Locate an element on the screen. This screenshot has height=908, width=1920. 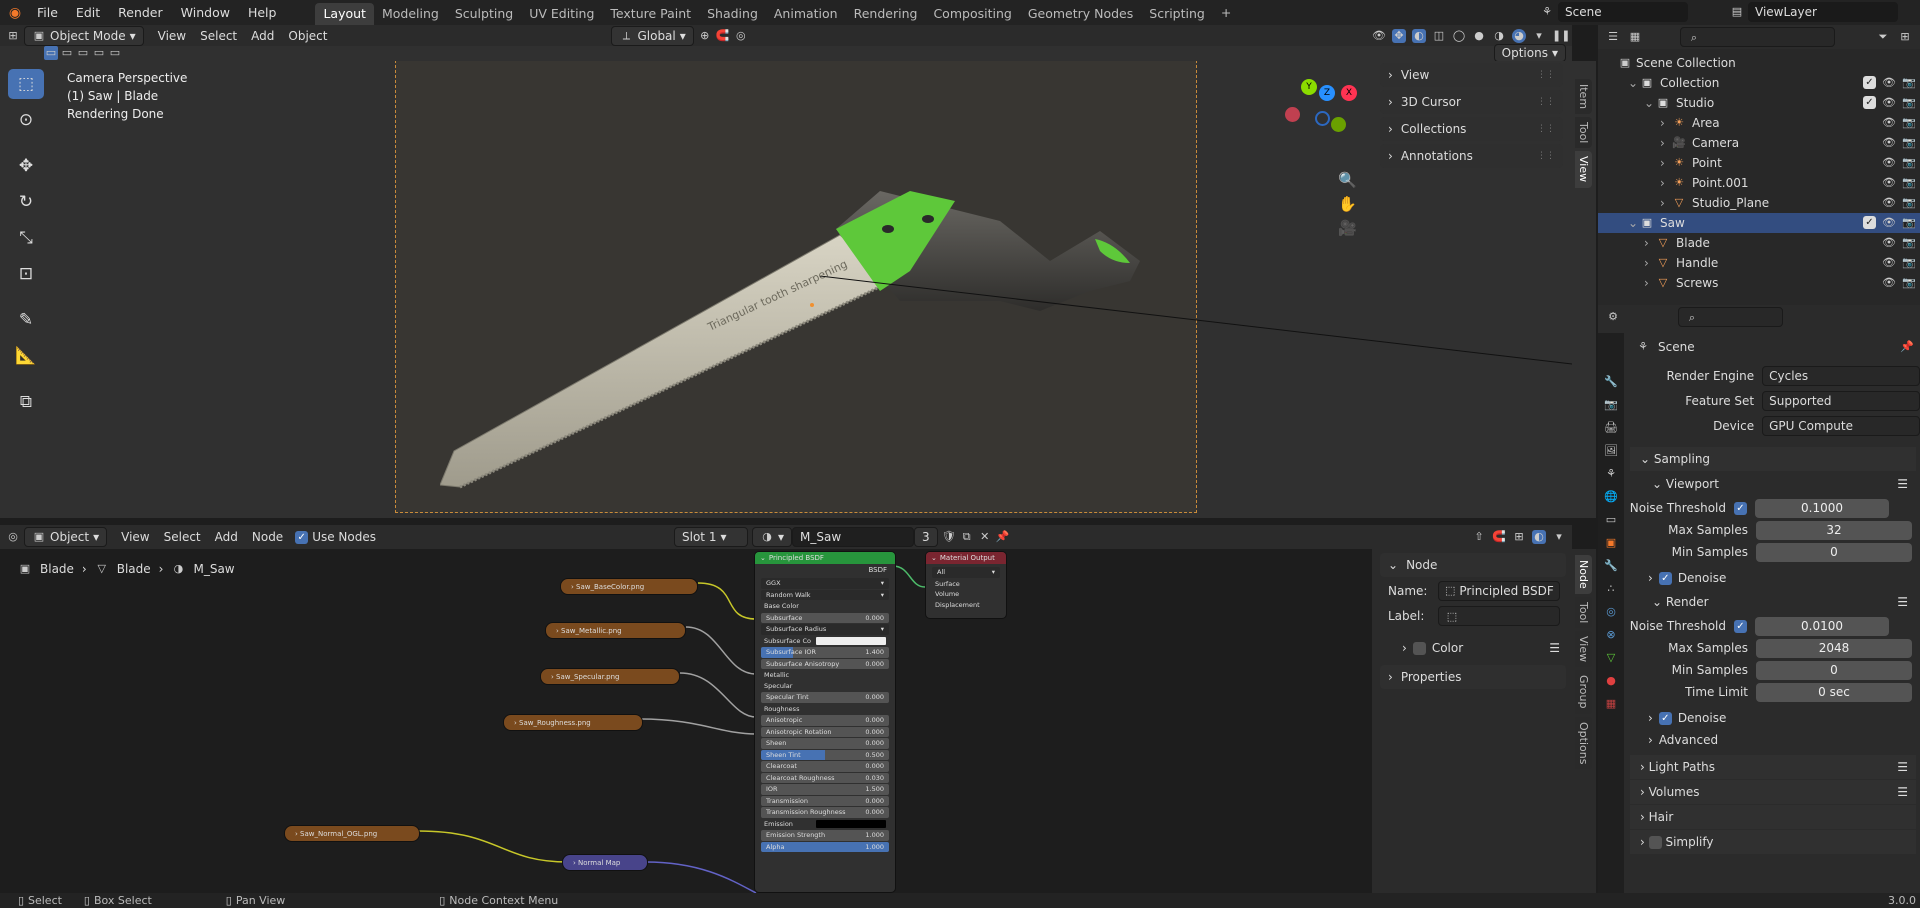
measure-tool-icon: 📐 is located at coordinates (26, 356).